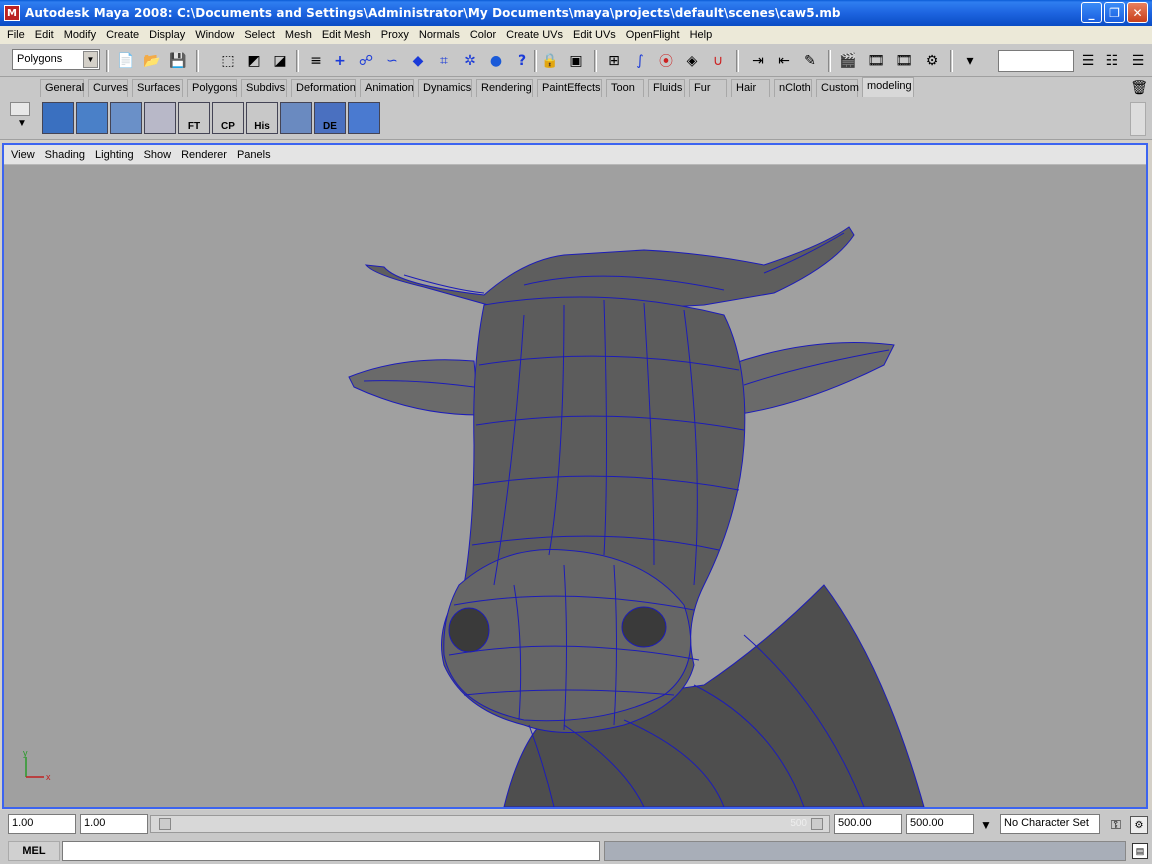 The image size is (1152, 864). What do you see at coordinates (364, 118) in the screenshot?
I see `sculpt-tool-icon` at bounding box center [364, 118].